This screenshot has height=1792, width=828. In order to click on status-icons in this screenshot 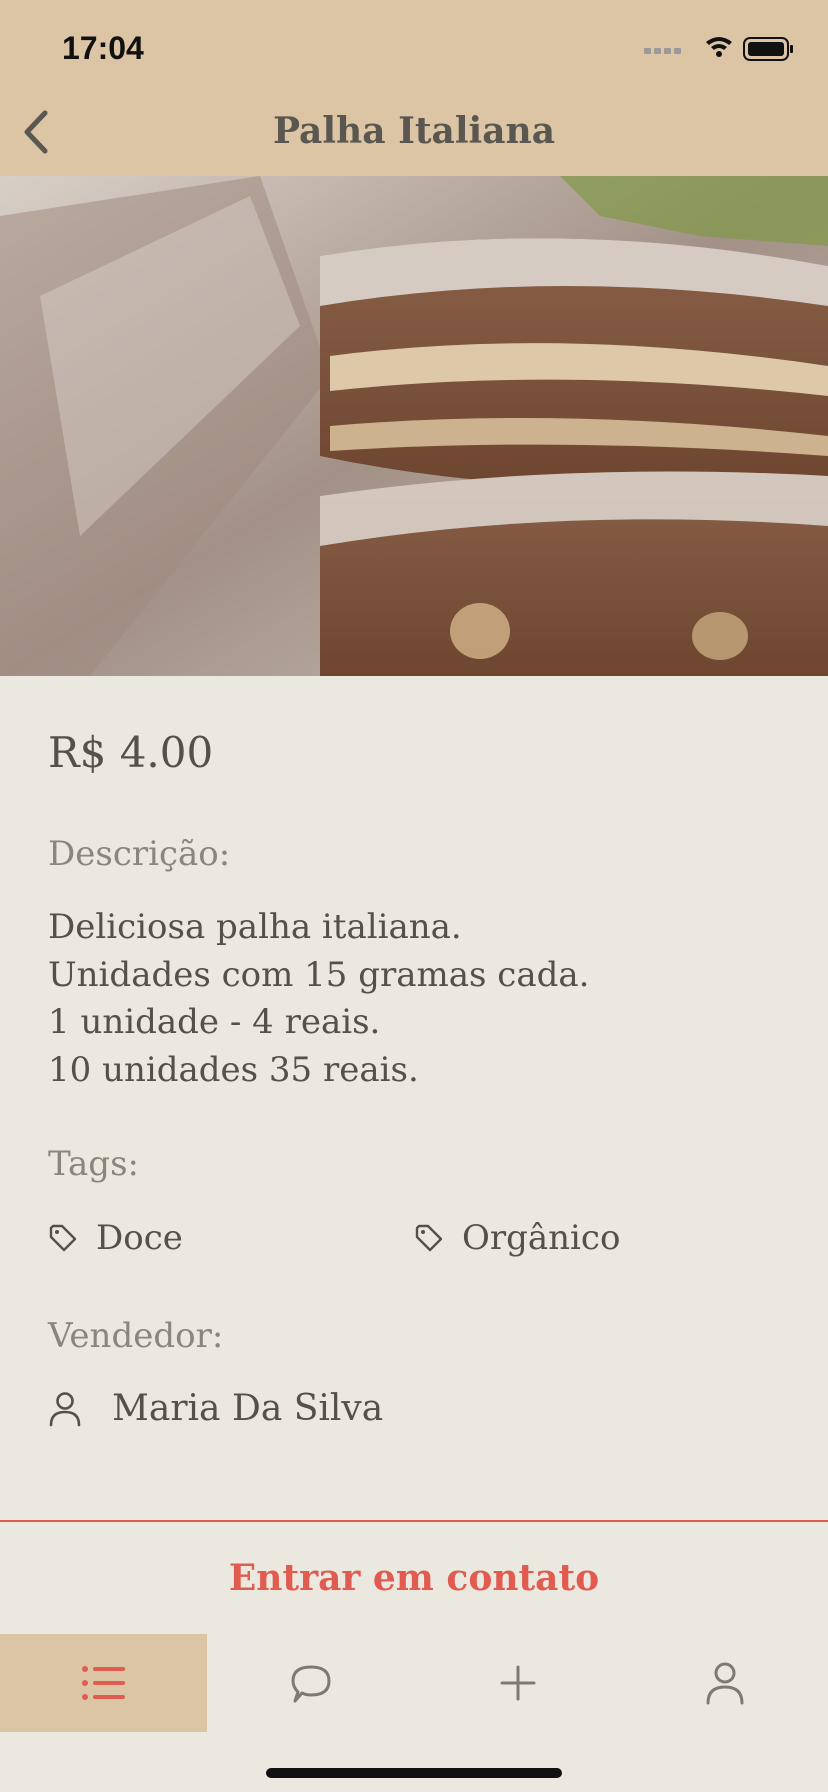, I will do `click(718, 49)`.